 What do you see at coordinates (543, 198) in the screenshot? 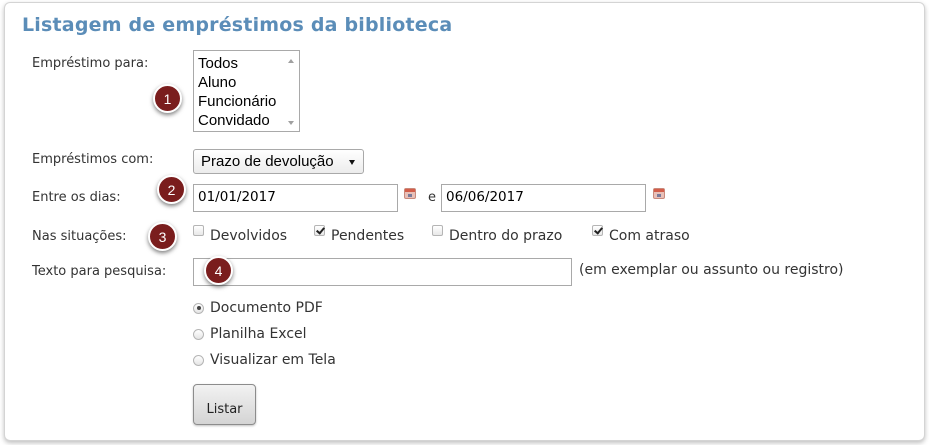
I see `end-date-input: 06/06/2017` at bounding box center [543, 198].